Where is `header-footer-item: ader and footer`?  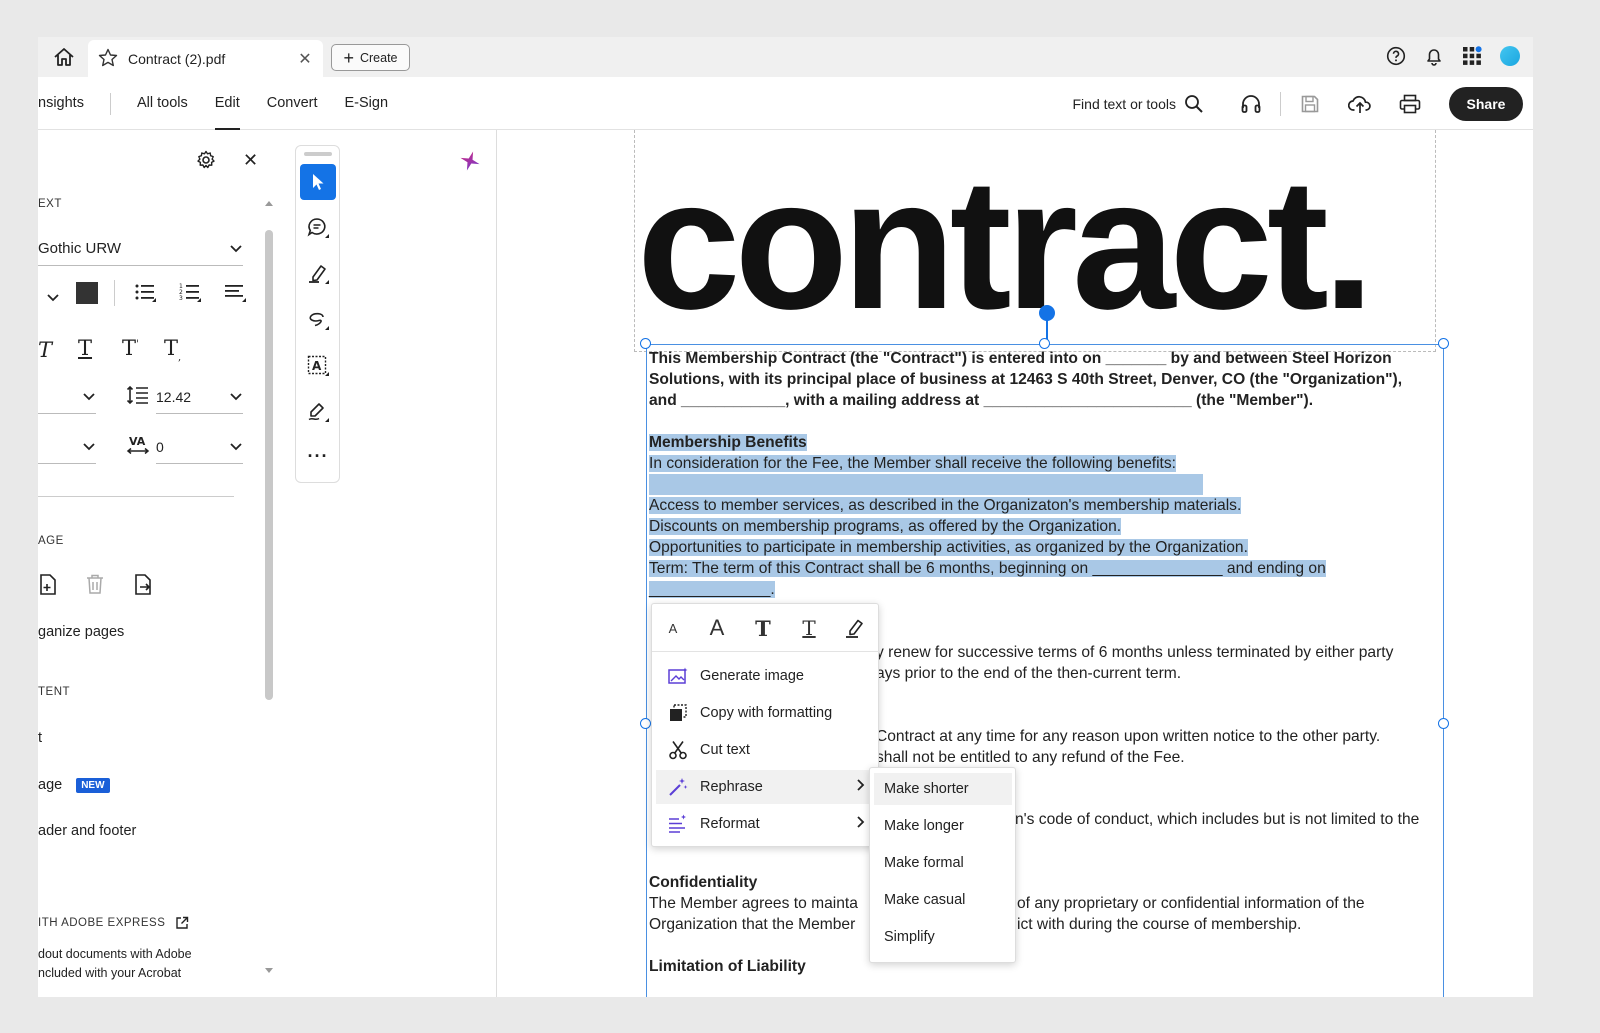 header-footer-item: ader and footer is located at coordinates (87, 831).